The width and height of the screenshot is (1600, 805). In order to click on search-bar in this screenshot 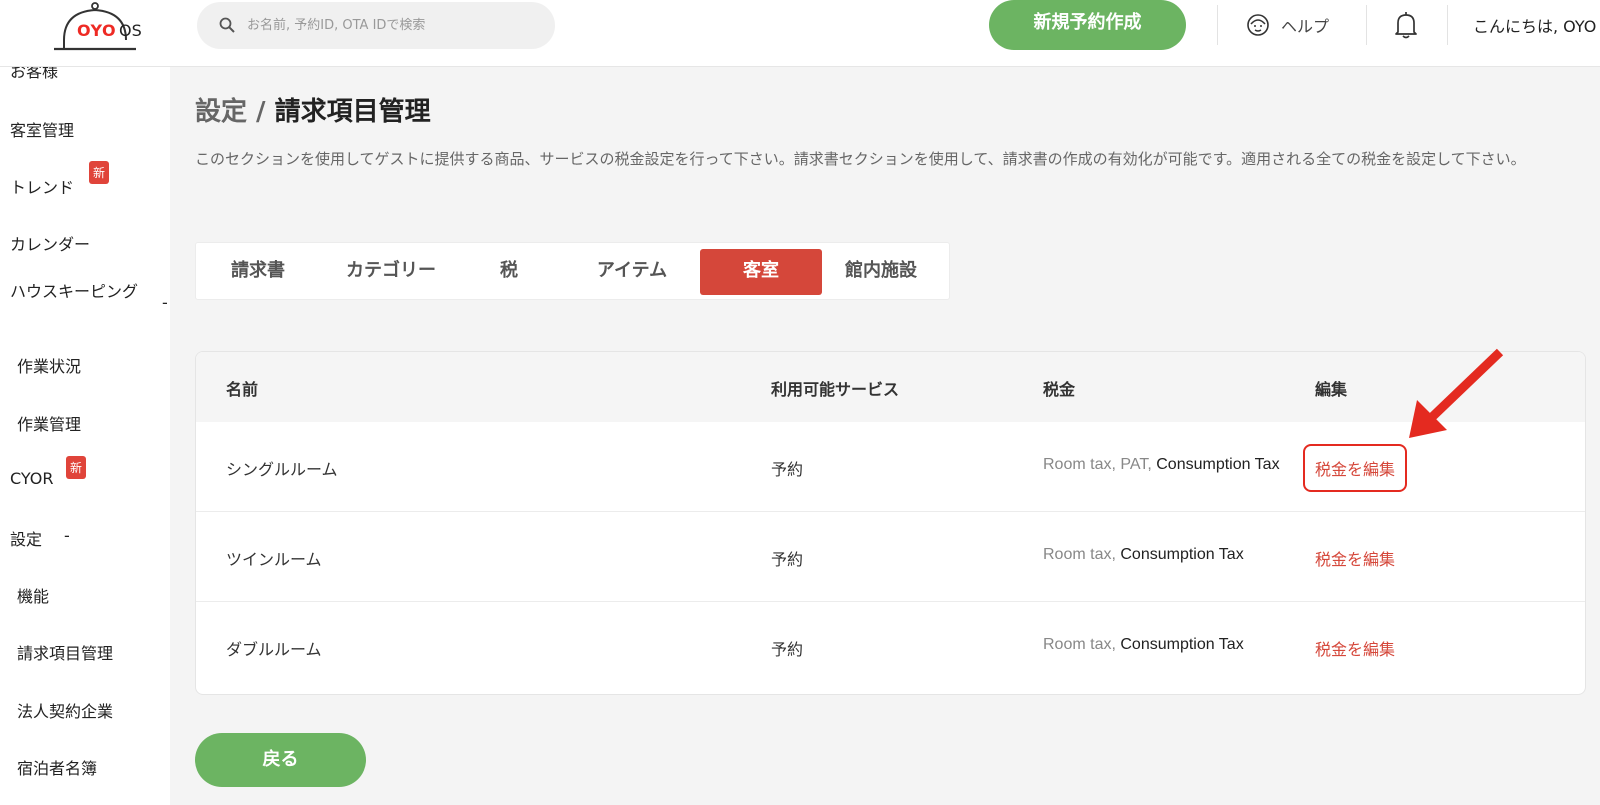, I will do `click(376, 25)`.